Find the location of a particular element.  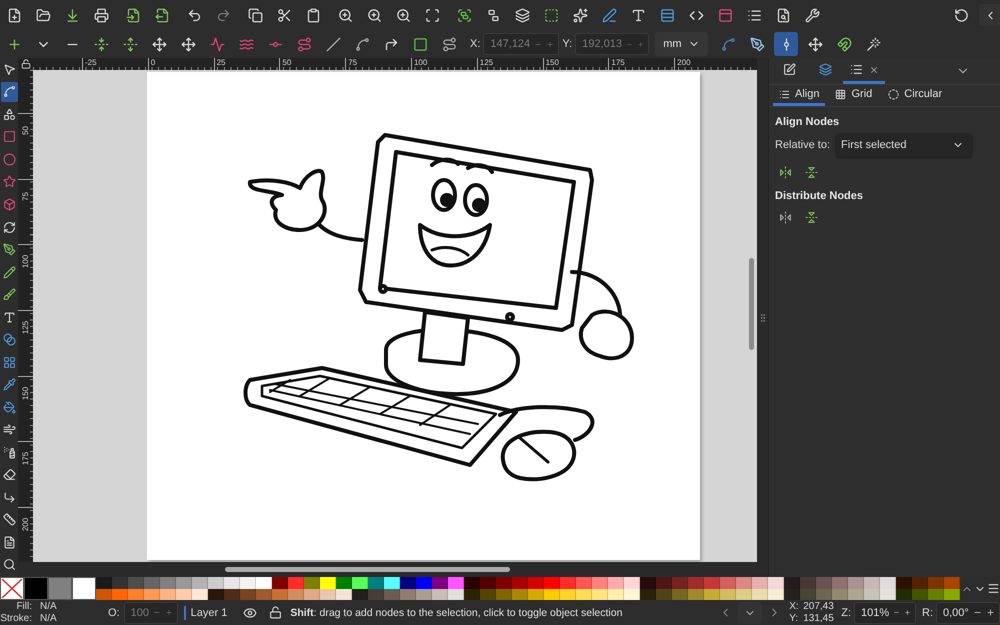

y-label: Y: is located at coordinates (567, 44).